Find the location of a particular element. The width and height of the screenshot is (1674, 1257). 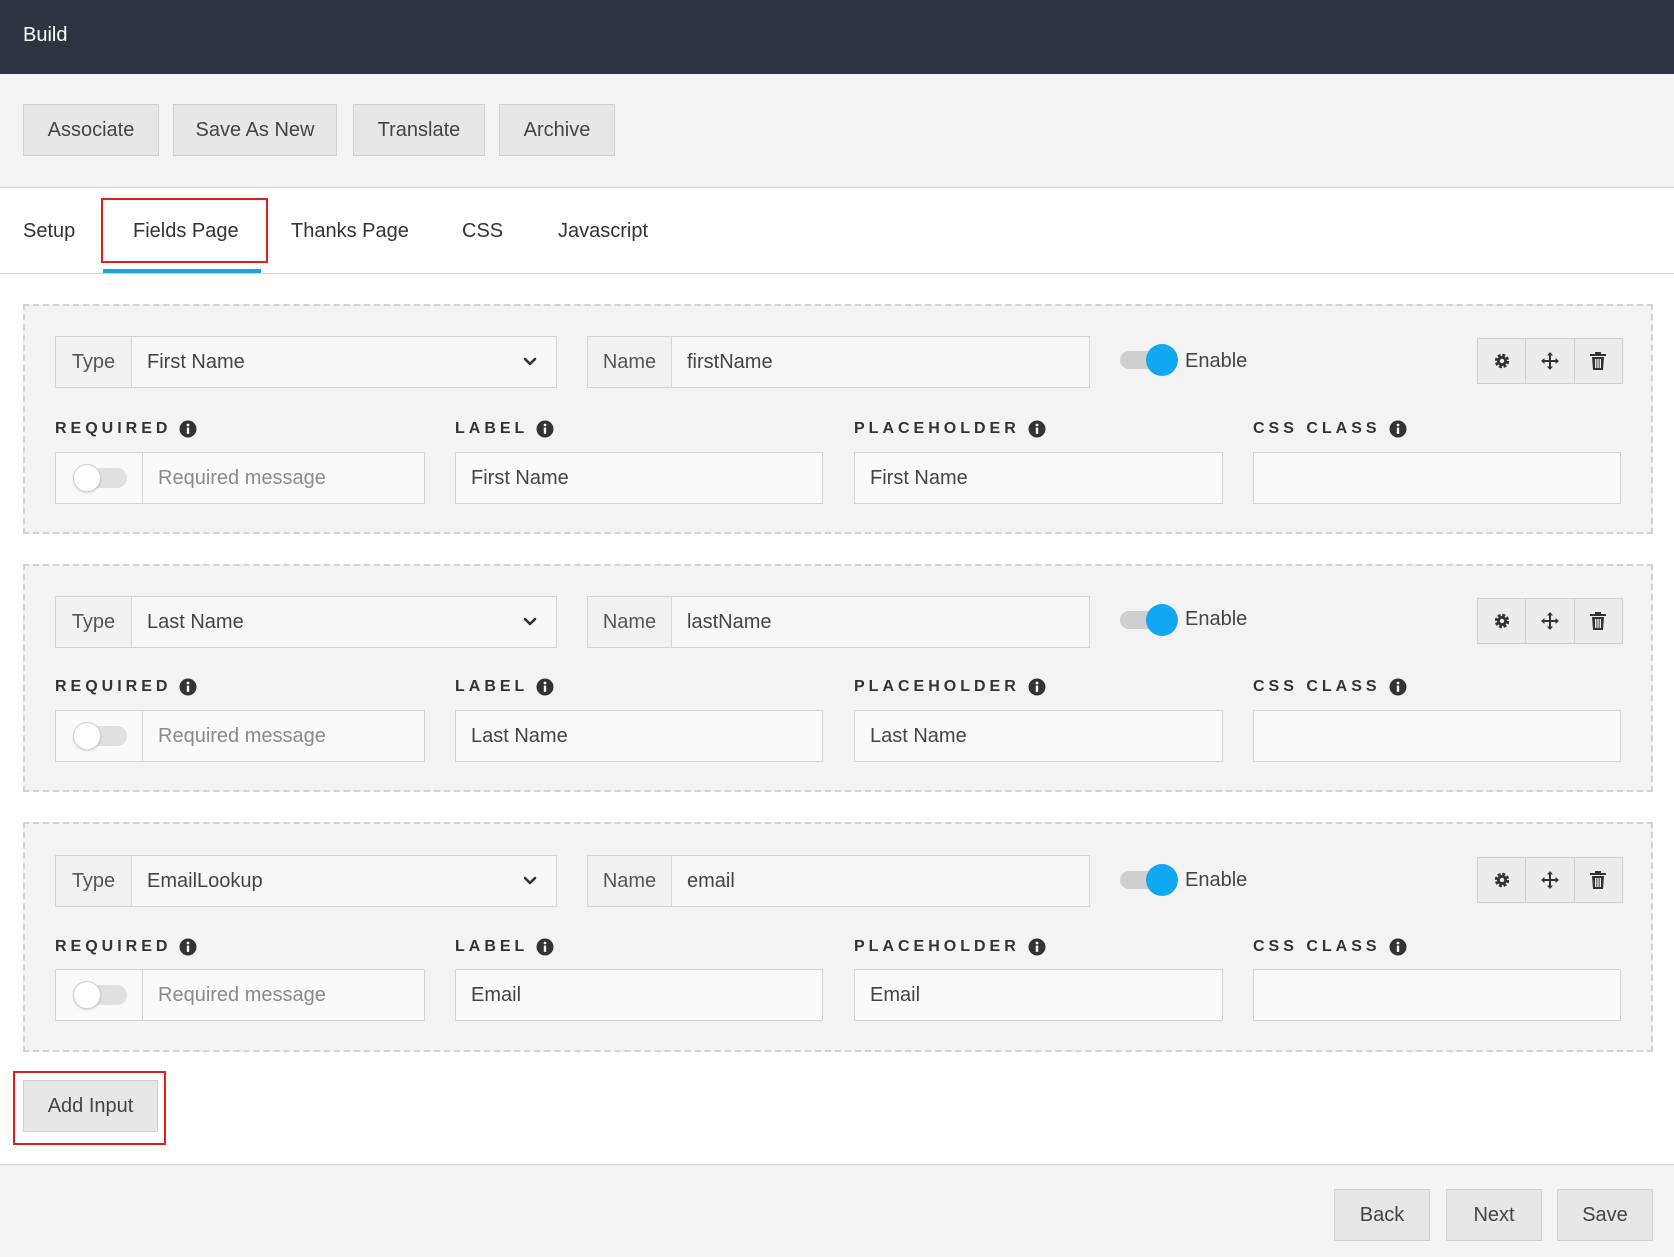

translate-button: Translate is located at coordinates (419, 130).